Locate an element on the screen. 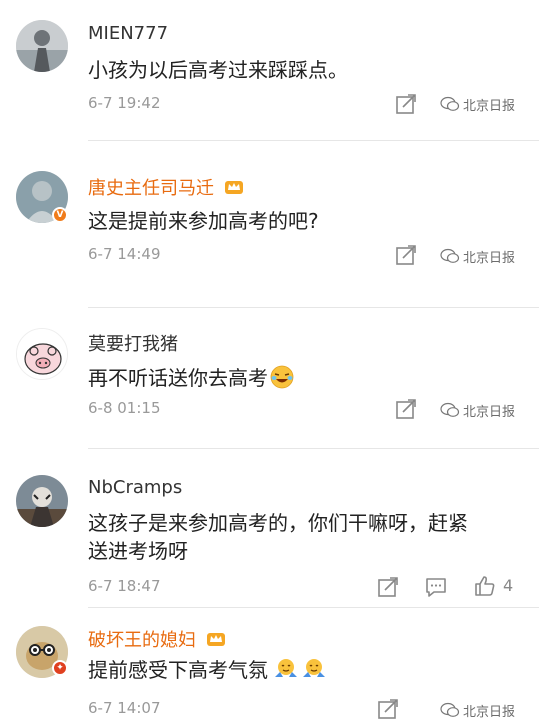 This screenshot has width=539, height=727. verified-badge: V is located at coordinates (60, 215).